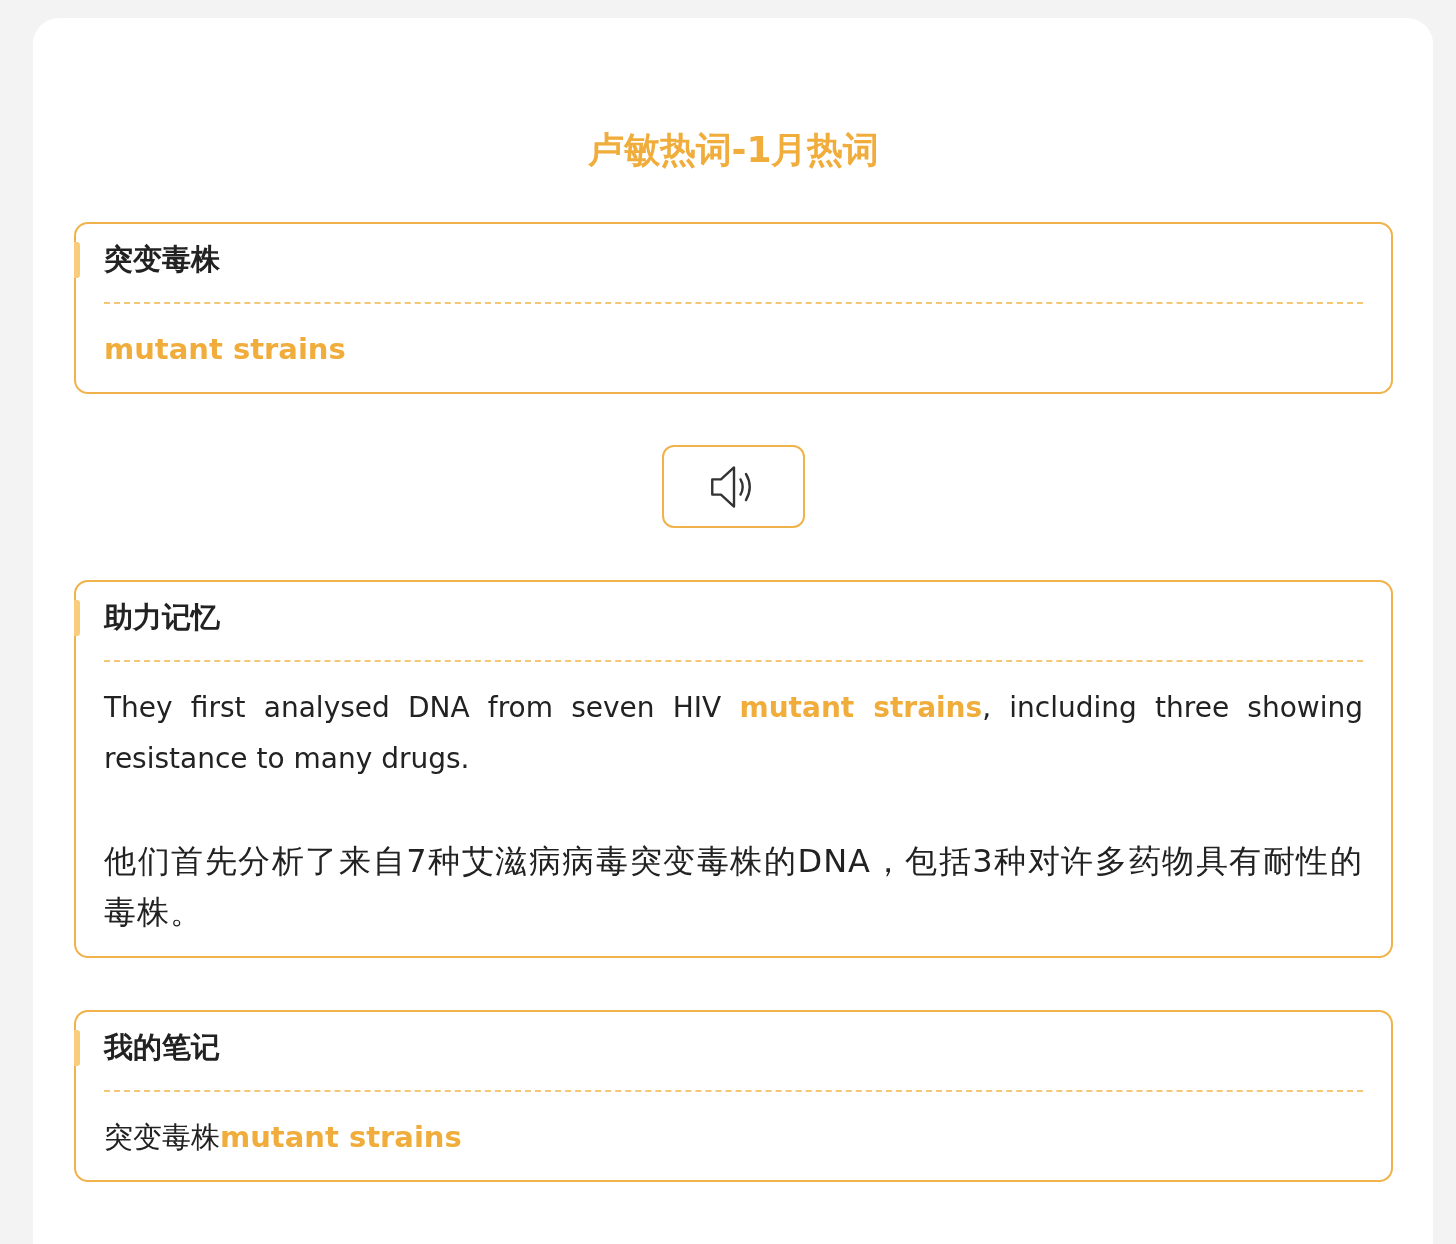 This screenshot has width=1456, height=1244. Describe the element at coordinates (225, 349) in the screenshot. I see `word-text: mutant strains` at that location.